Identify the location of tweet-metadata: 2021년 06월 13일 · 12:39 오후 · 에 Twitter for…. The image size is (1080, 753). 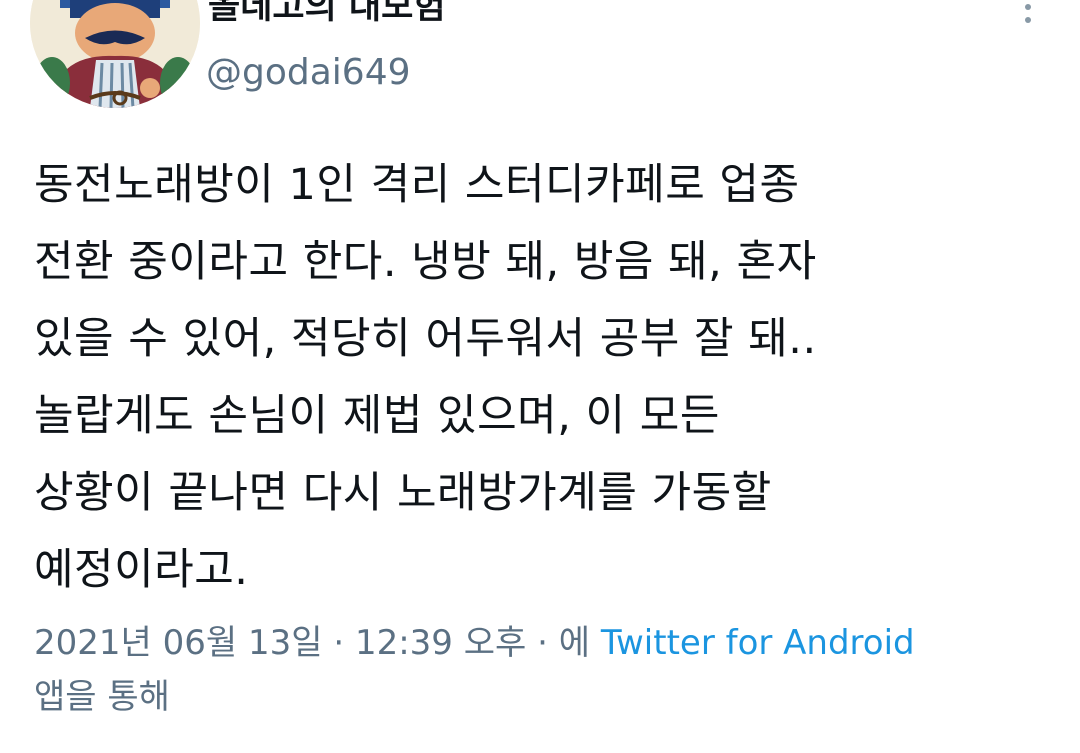
(554, 670).